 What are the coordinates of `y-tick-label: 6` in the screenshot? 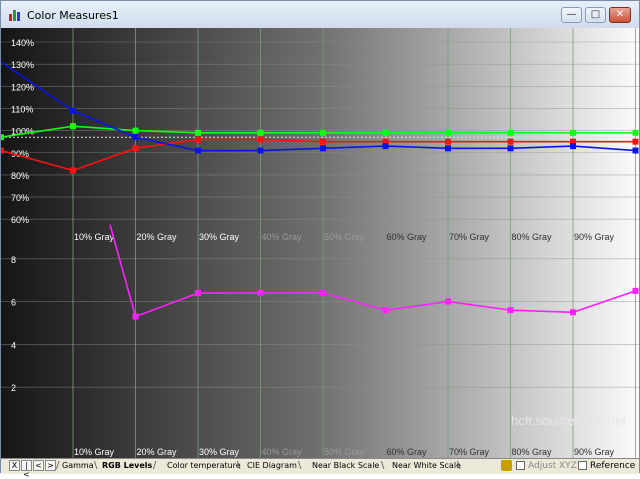 It's located at (13, 303).